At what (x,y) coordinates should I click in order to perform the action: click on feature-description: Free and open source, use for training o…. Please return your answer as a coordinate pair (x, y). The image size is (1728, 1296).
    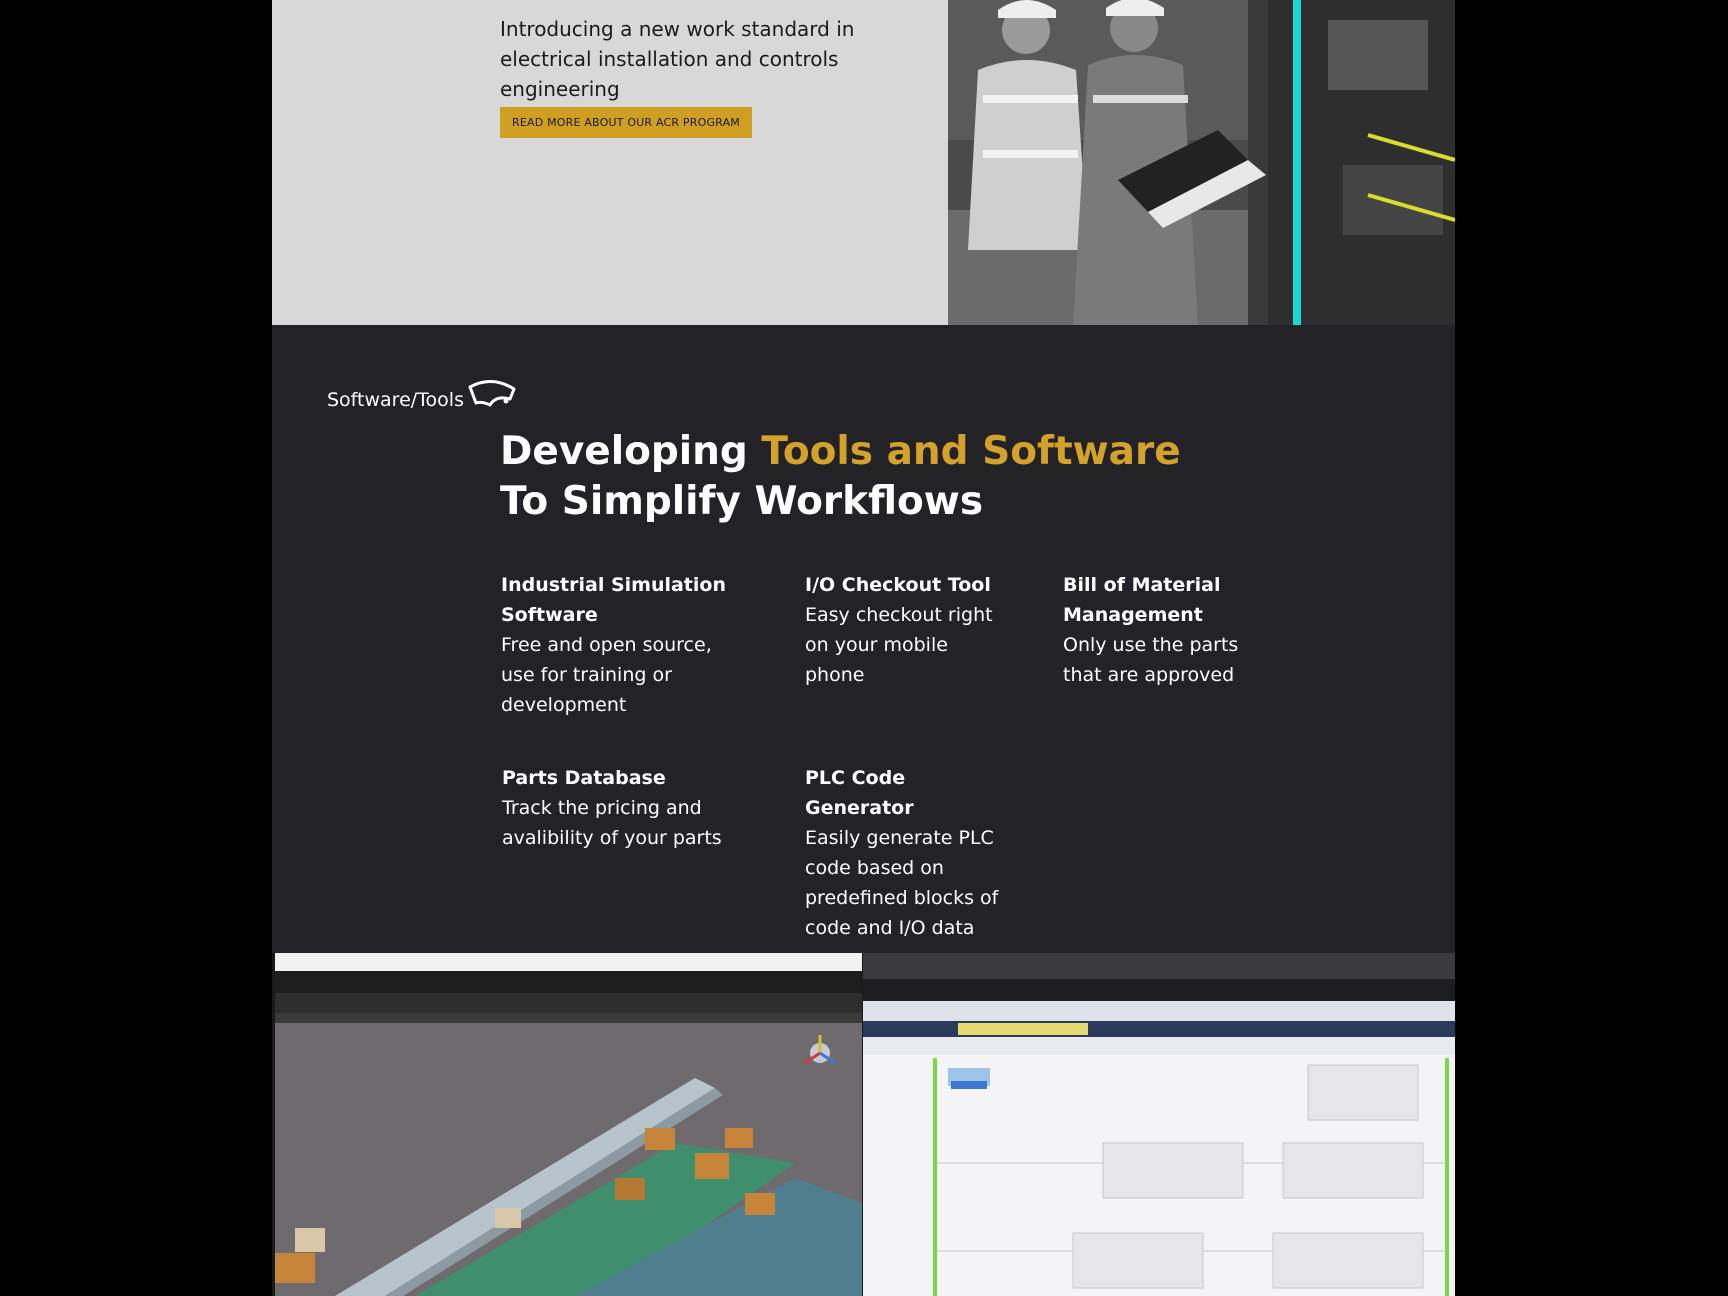
    Looking at the image, I should click on (606, 675).